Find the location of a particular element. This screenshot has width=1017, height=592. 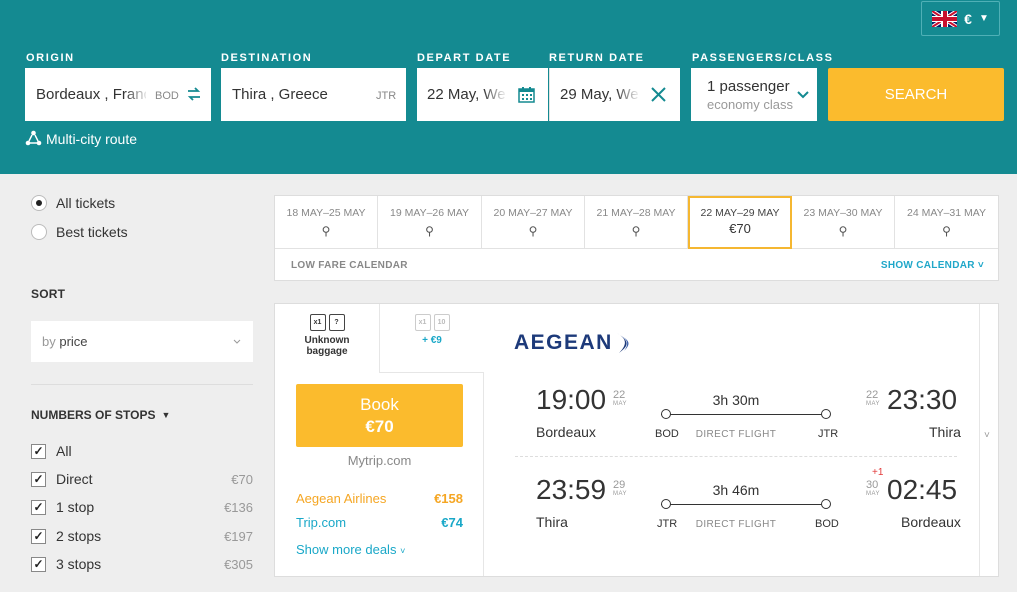

stop-filter-3-stops: ✓ 3 stops €305 is located at coordinates (142, 564).